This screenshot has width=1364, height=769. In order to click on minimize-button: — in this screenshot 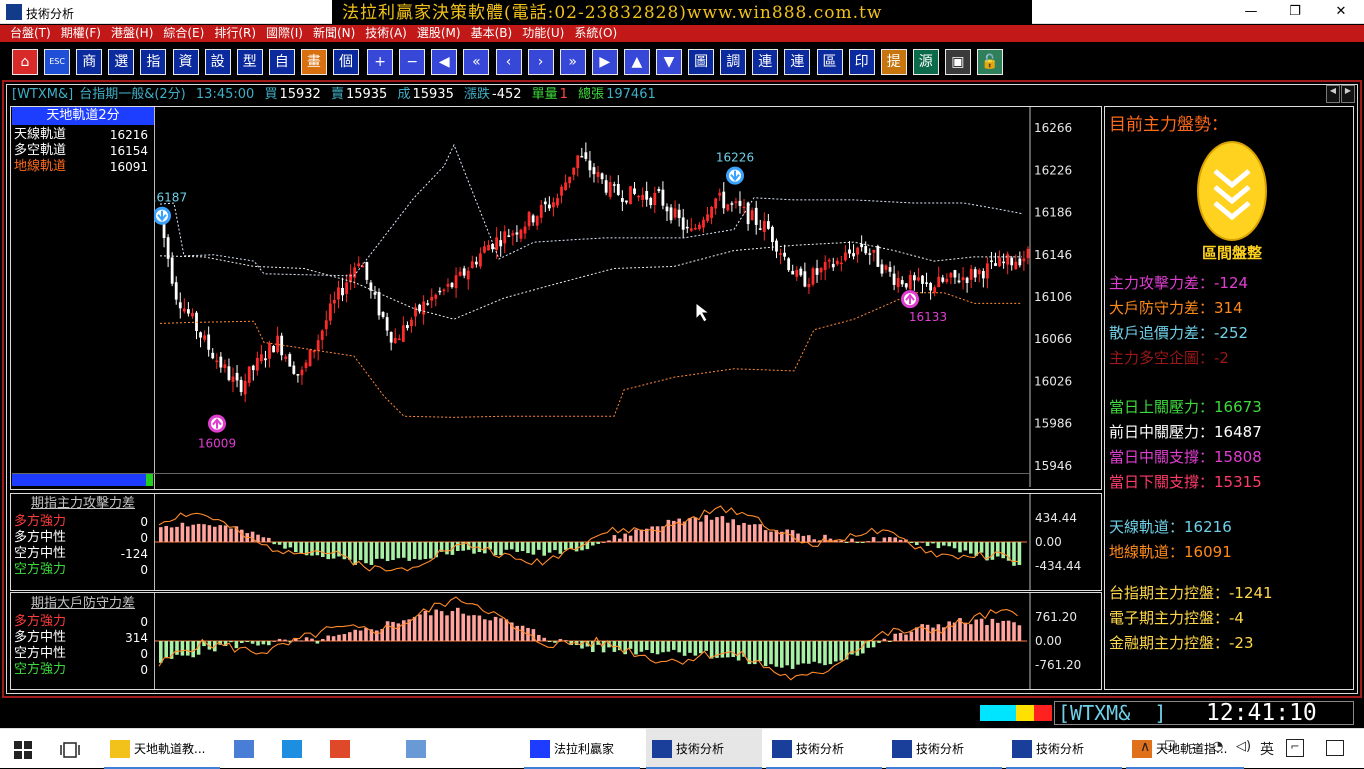, I will do `click(1251, 12)`.